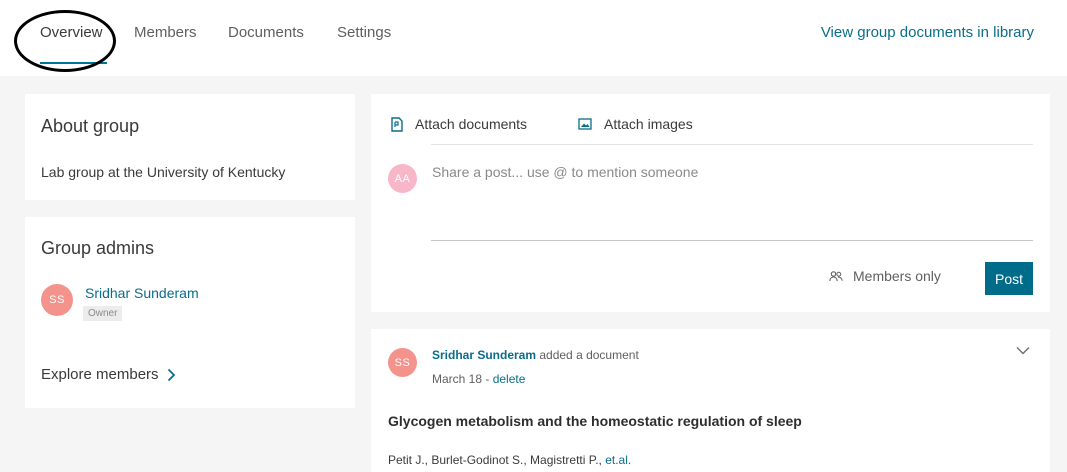 This screenshot has height=472, width=1067. What do you see at coordinates (90, 126) in the screenshot?
I see `about-group-title: About group` at bounding box center [90, 126].